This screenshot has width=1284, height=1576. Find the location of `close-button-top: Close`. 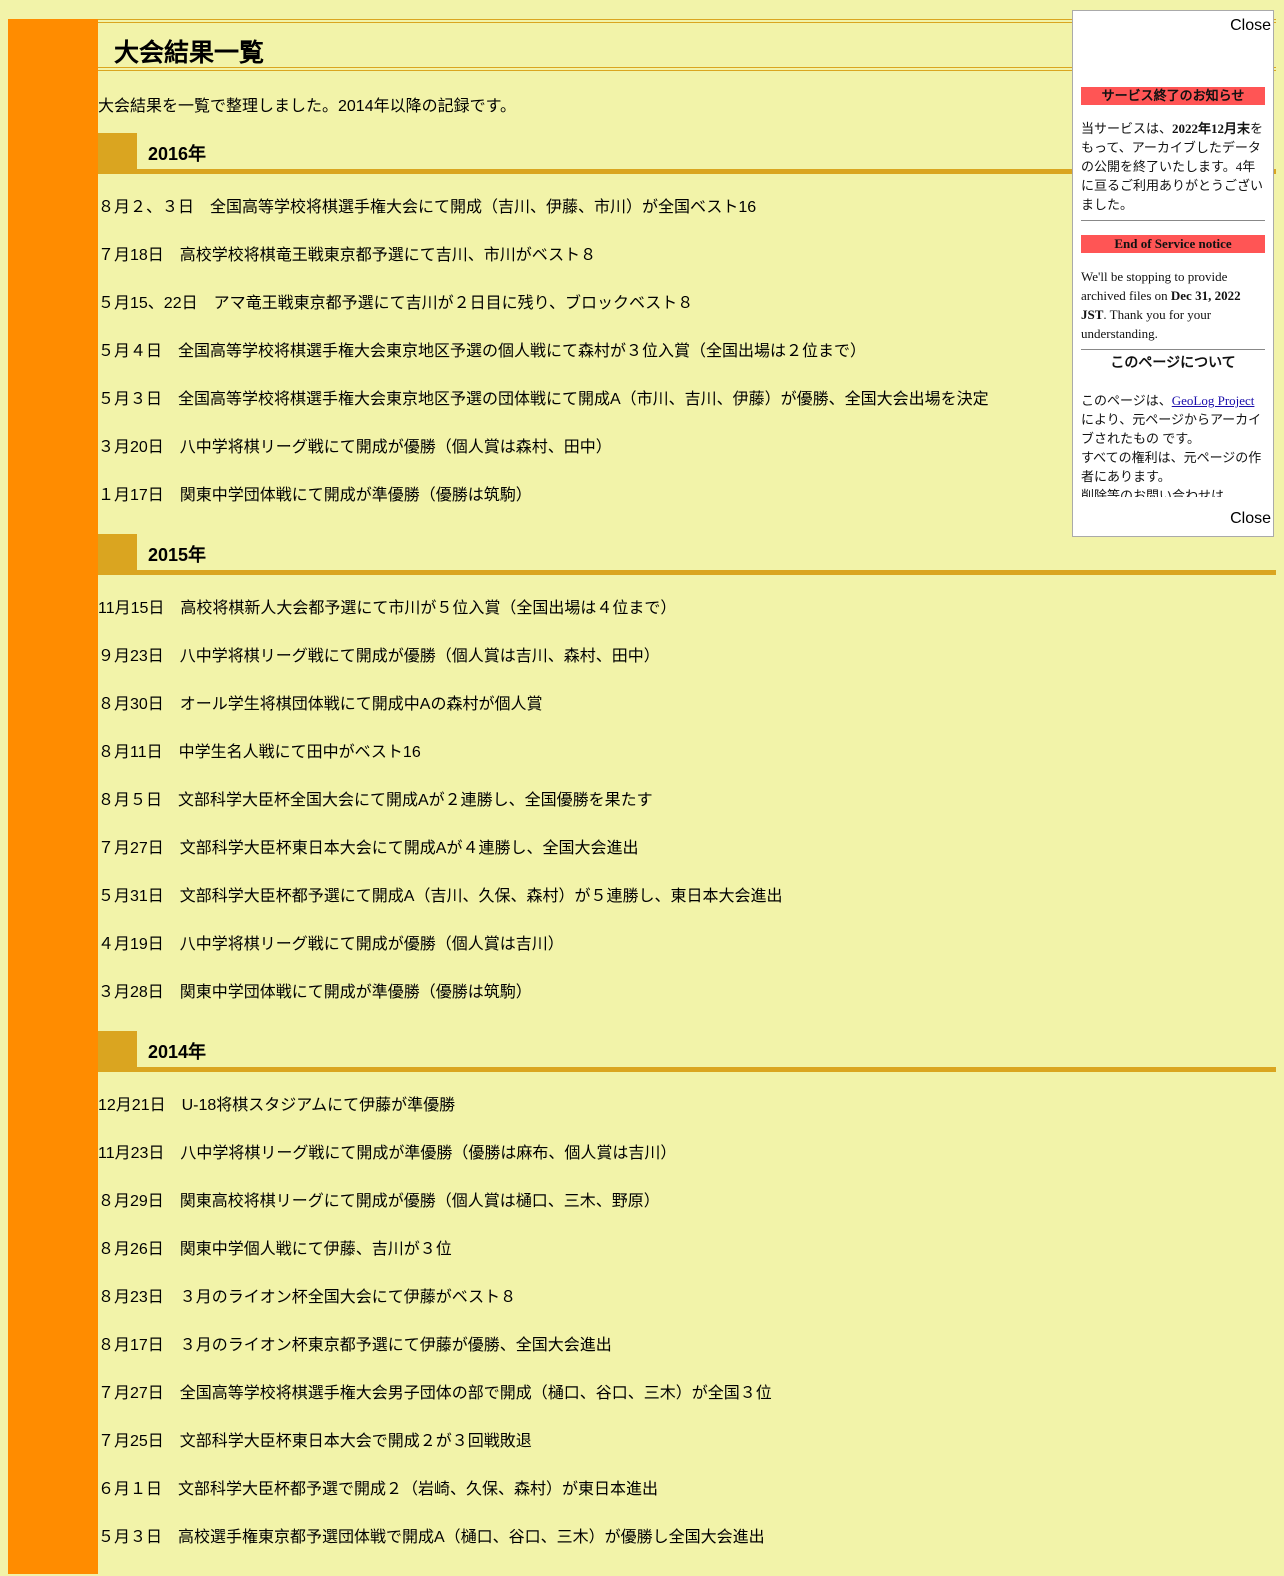

close-button-top: Close is located at coordinates (1250, 26).